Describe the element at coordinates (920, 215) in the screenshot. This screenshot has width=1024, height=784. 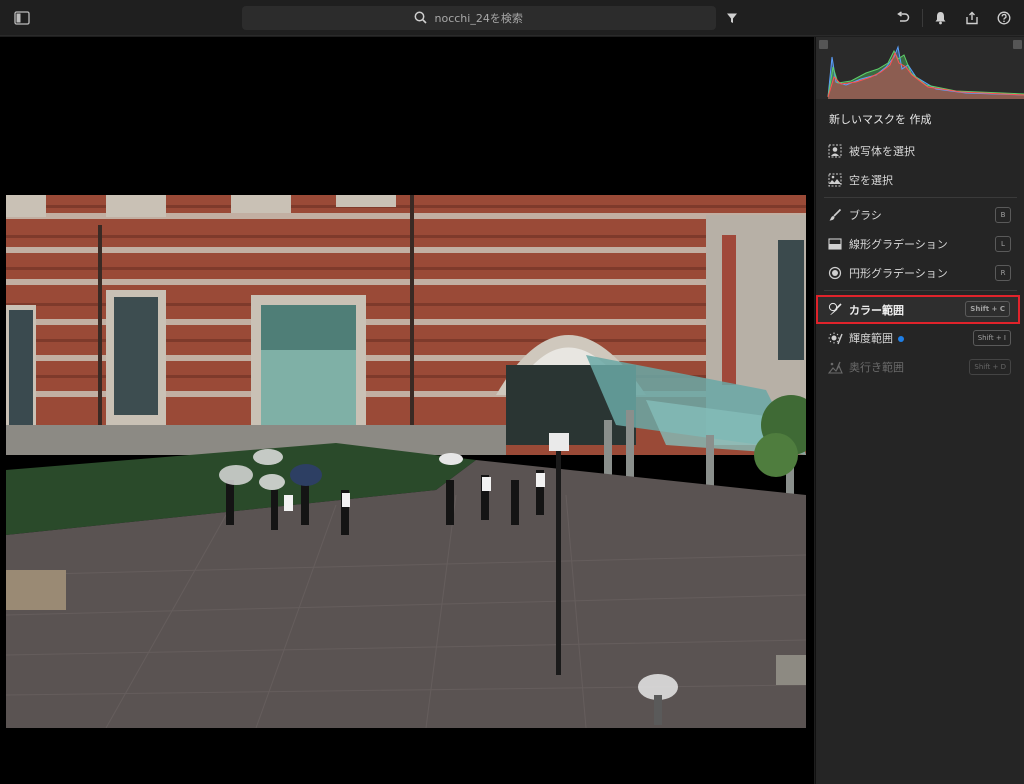
I see `brush-item: ブラシ B` at that location.